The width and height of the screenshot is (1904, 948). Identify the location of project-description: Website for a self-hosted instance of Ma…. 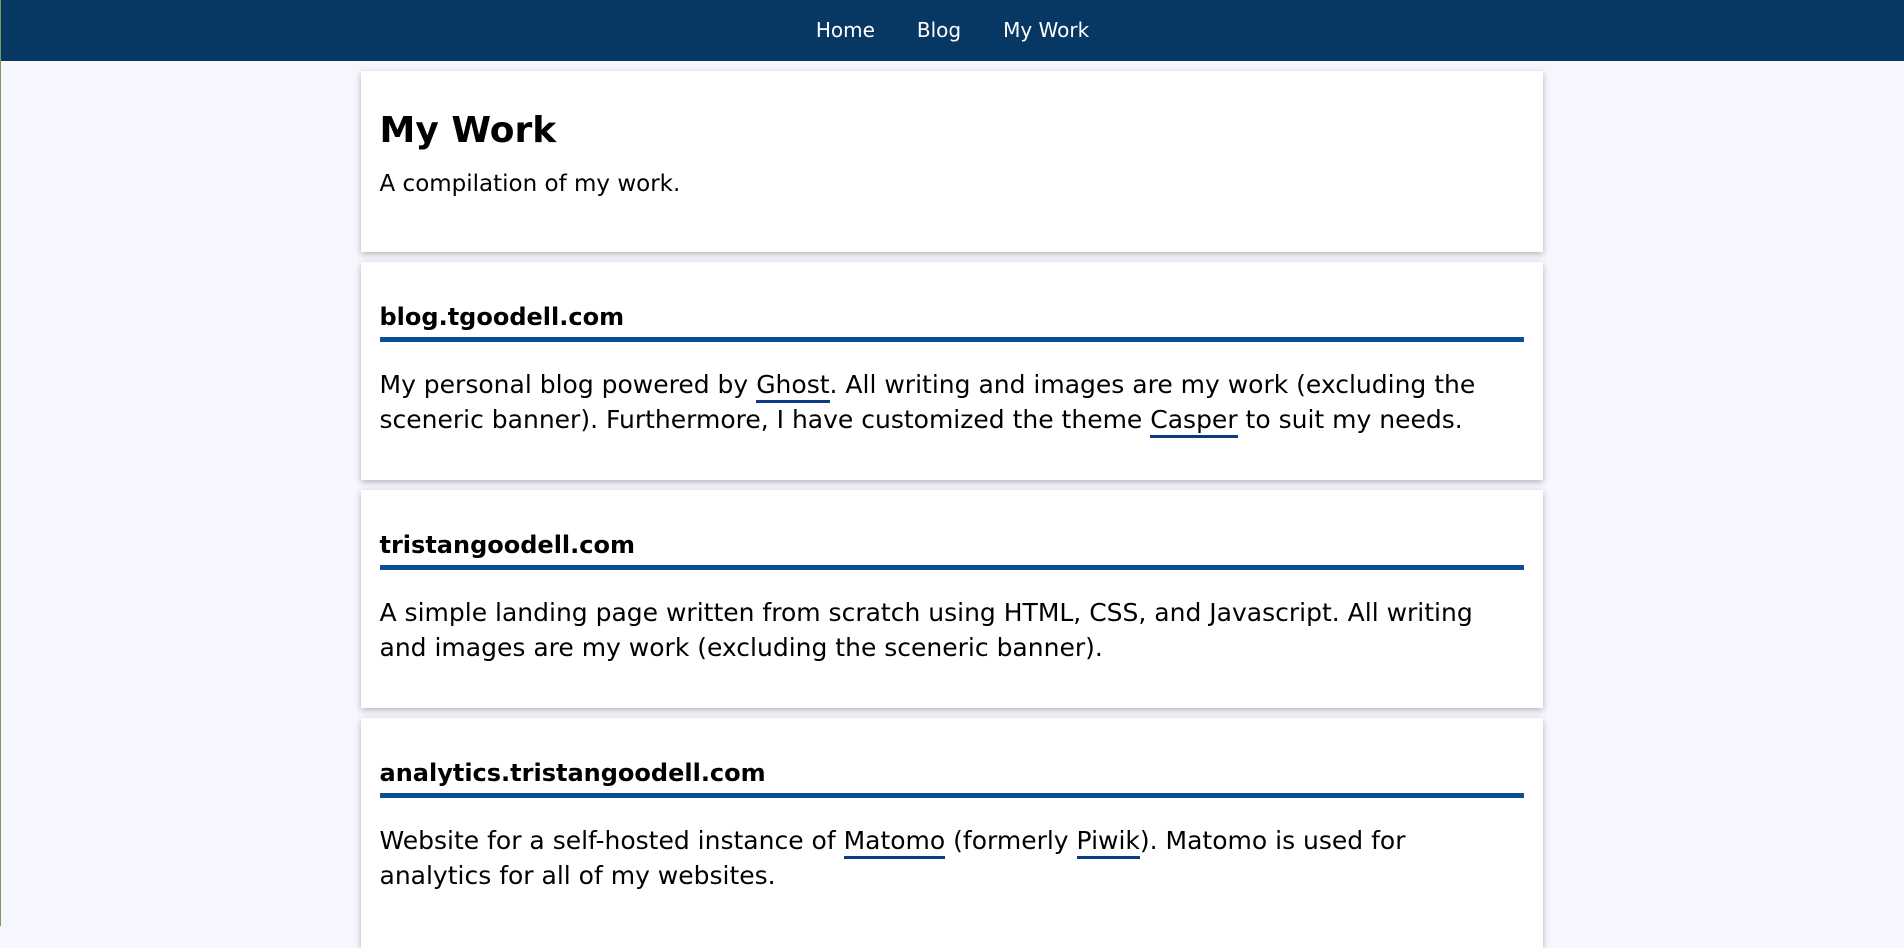
(952, 858).